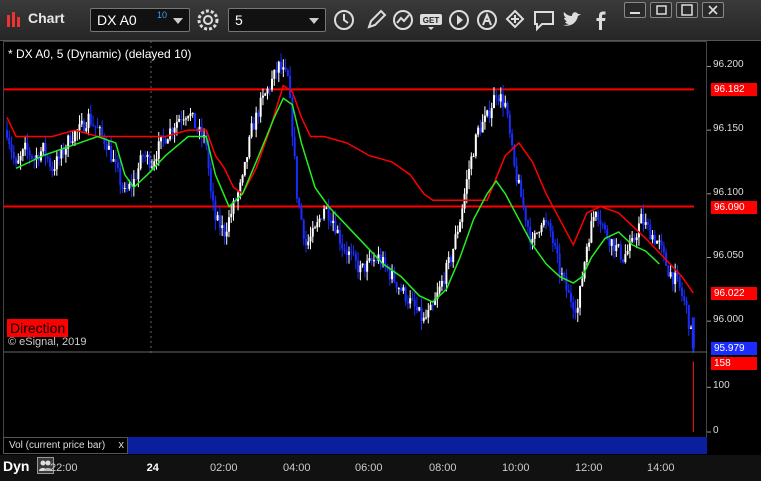 The width and height of the screenshot is (761, 481). I want to click on study-line-icon, so click(403, 20).